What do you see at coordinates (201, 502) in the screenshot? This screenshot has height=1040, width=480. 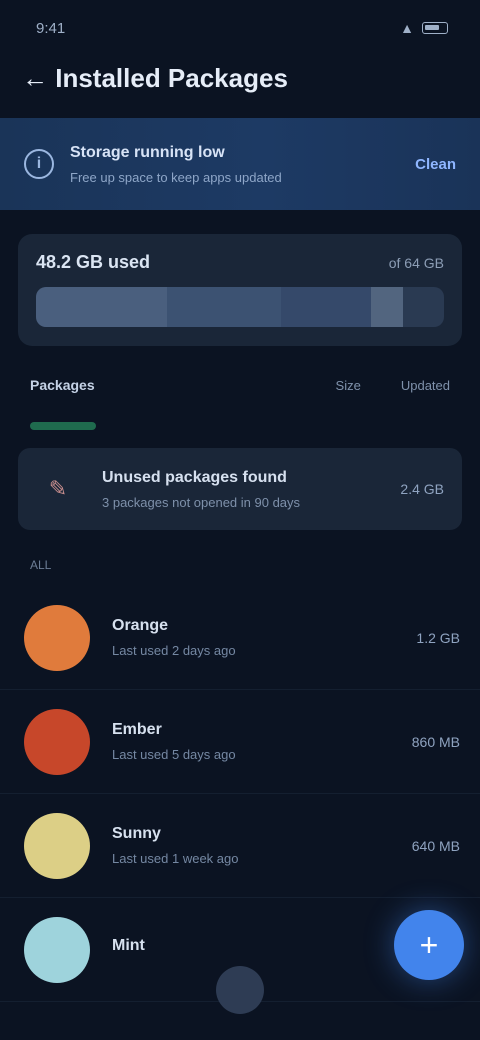 I see `recommendation-subtitle: 3 packages not opened in 90 days` at bounding box center [201, 502].